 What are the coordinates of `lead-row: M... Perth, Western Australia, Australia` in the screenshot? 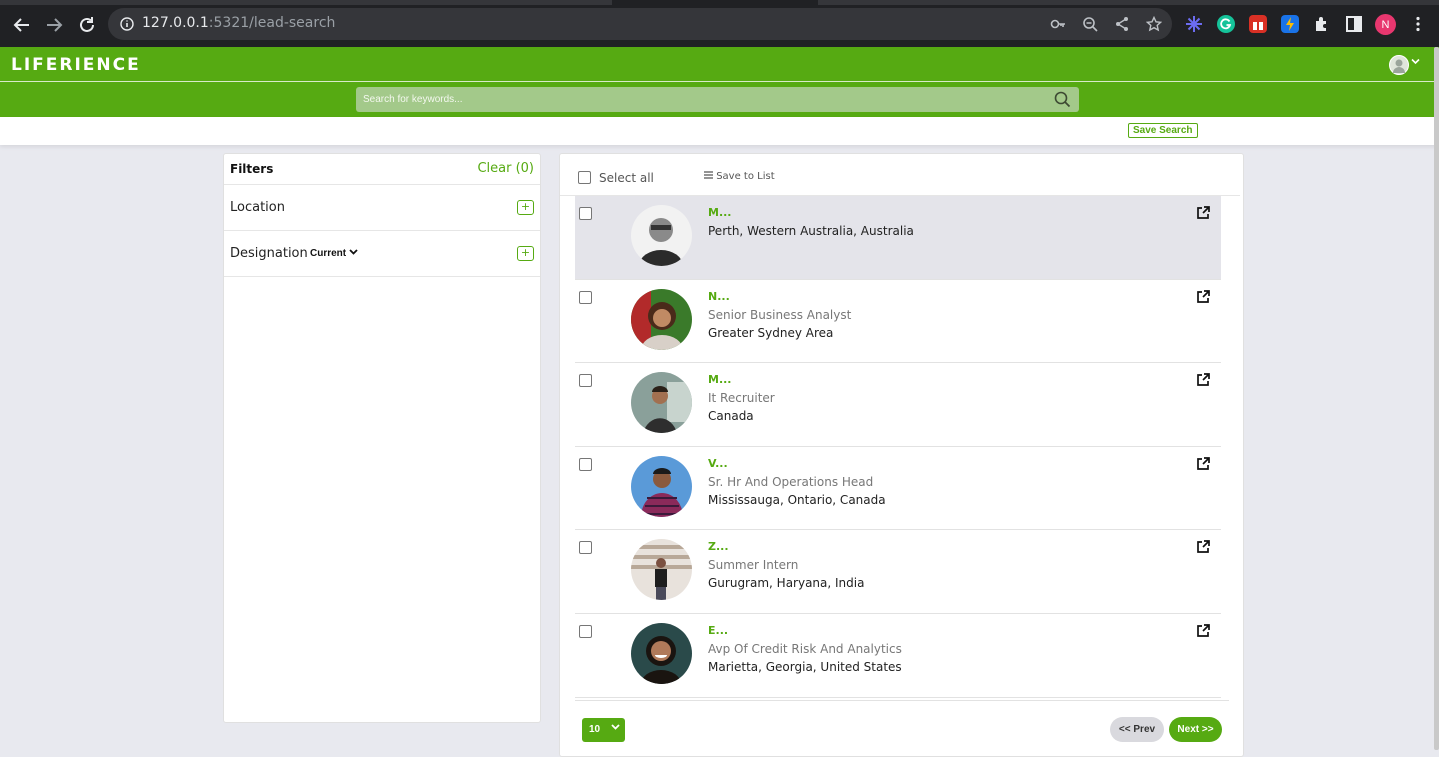 It's located at (898, 238).